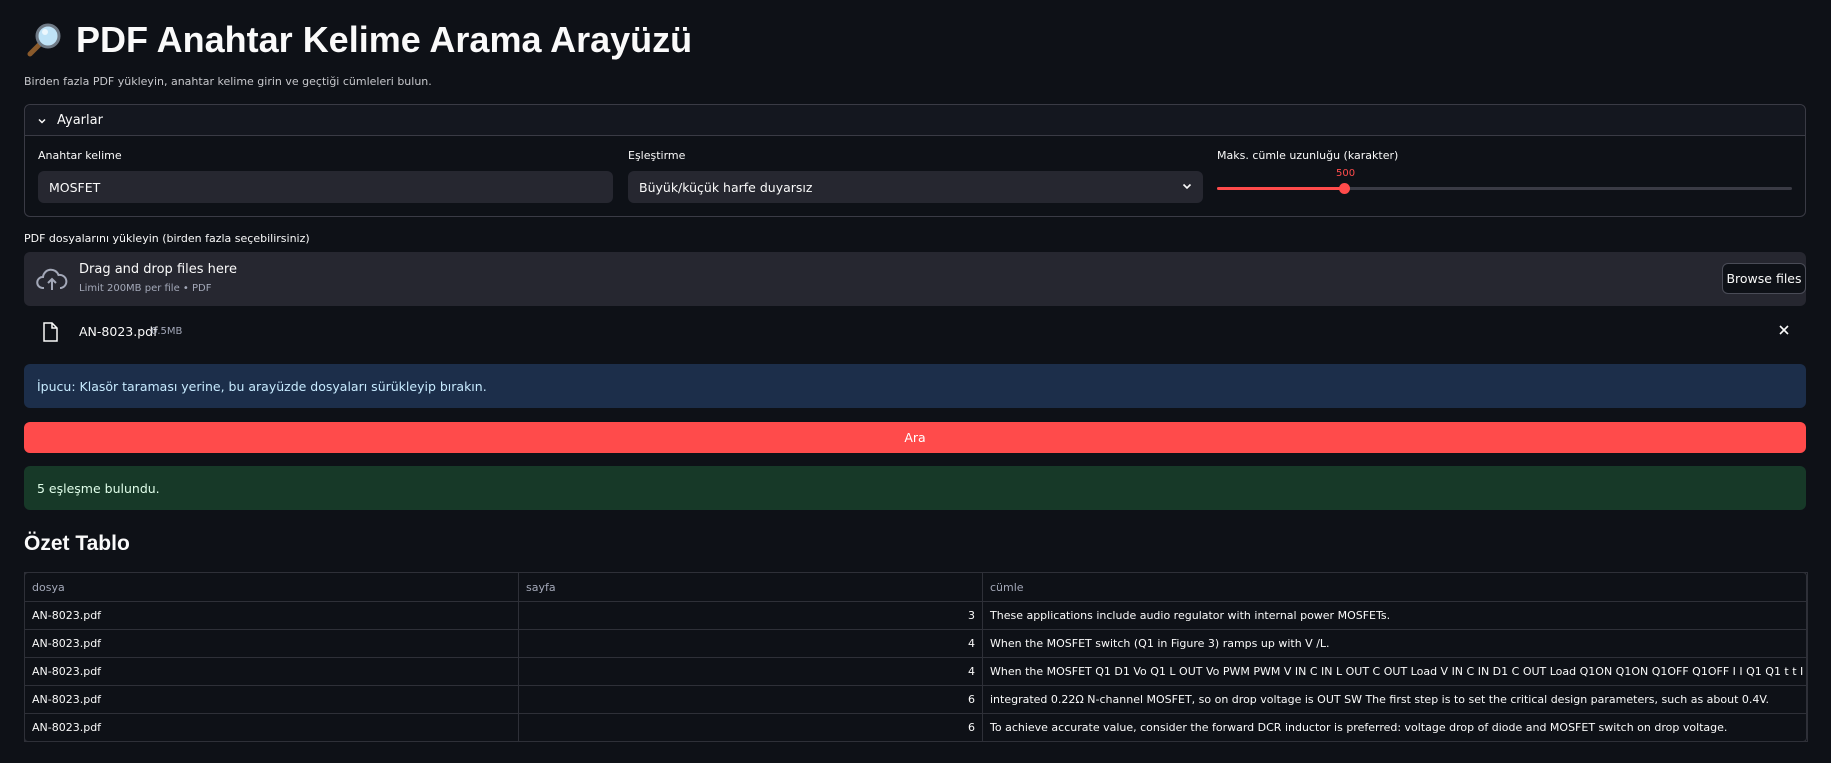  Describe the element at coordinates (915, 333) in the screenshot. I see `uploaded-file-row: AN-8023.pdf 0.5MB` at that location.